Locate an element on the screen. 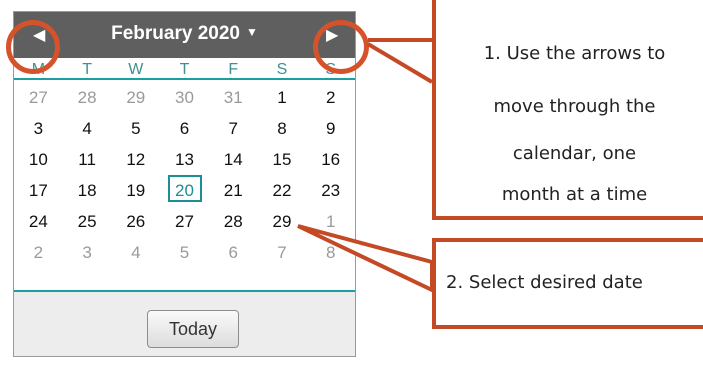 The width and height of the screenshot is (703, 366). callout-line-1b is located at coordinates (400, 63).